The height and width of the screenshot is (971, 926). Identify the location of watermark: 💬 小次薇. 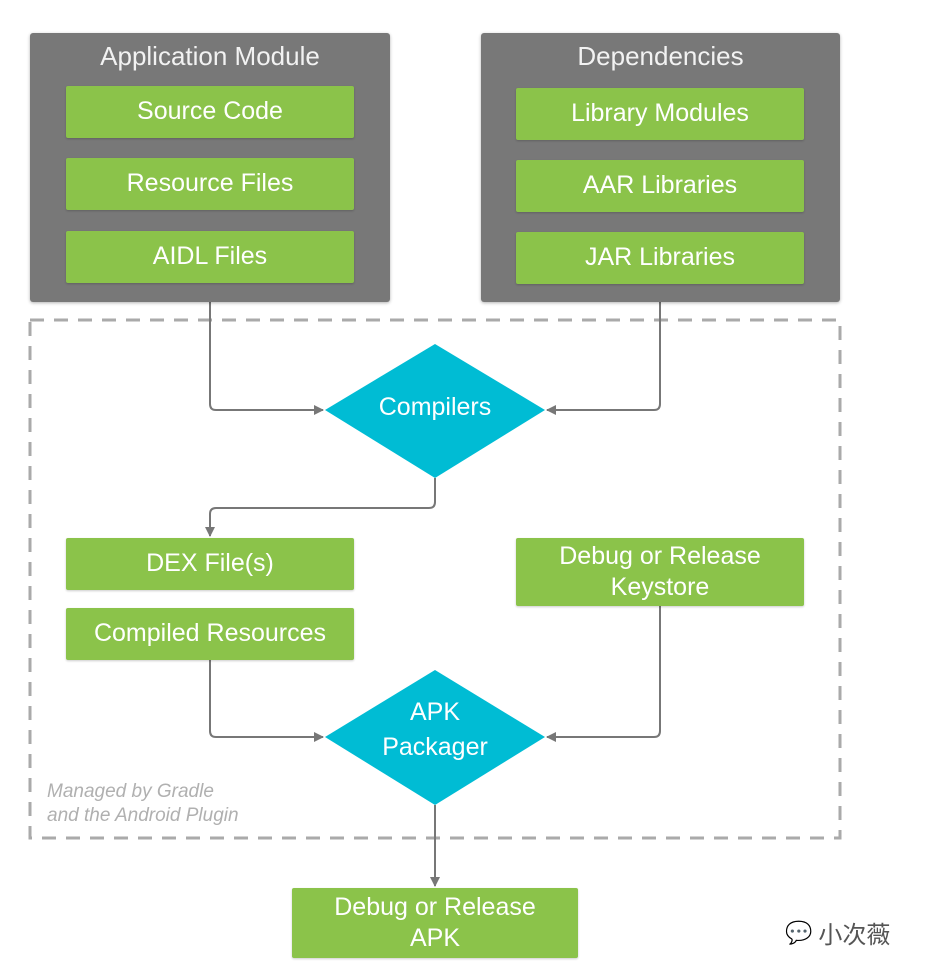
(837, 932).